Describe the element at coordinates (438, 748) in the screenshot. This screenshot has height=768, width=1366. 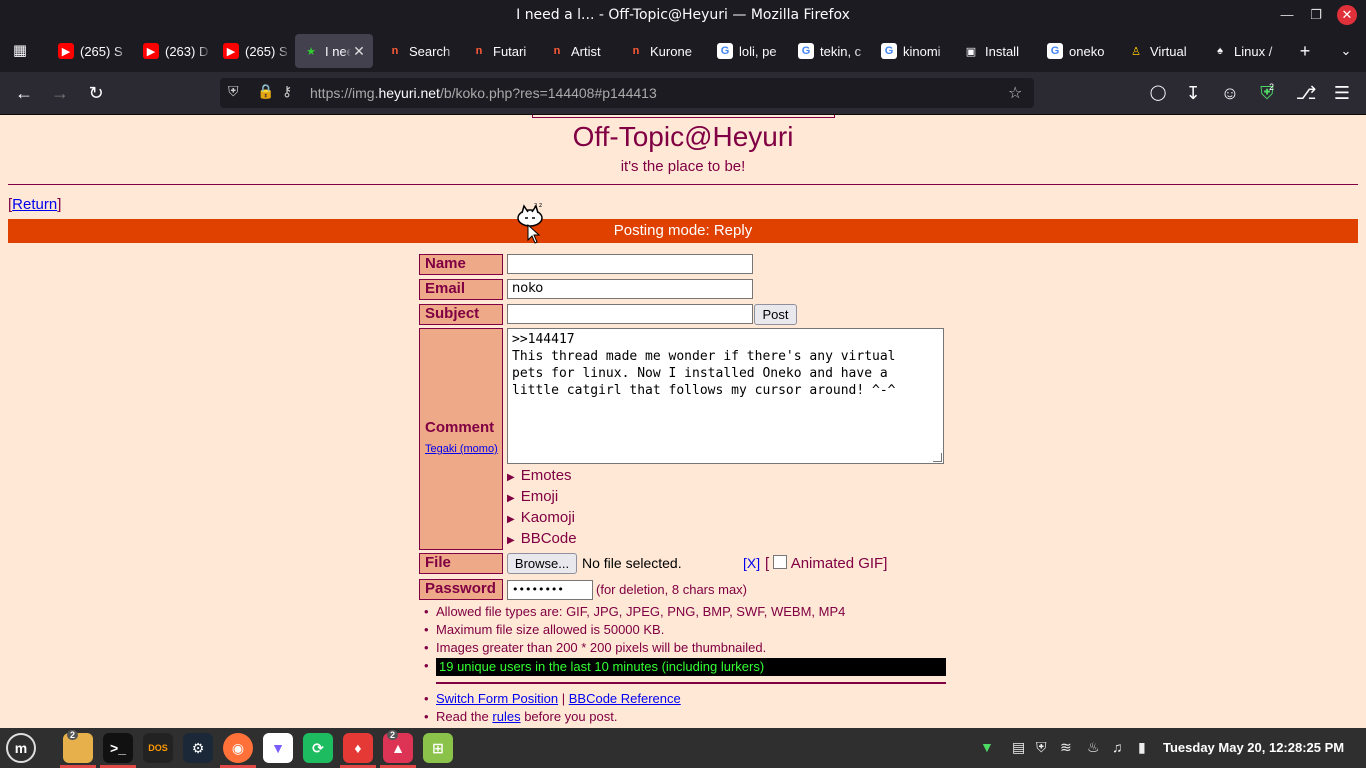
I see `calculator-icon: ⊞` at that location.